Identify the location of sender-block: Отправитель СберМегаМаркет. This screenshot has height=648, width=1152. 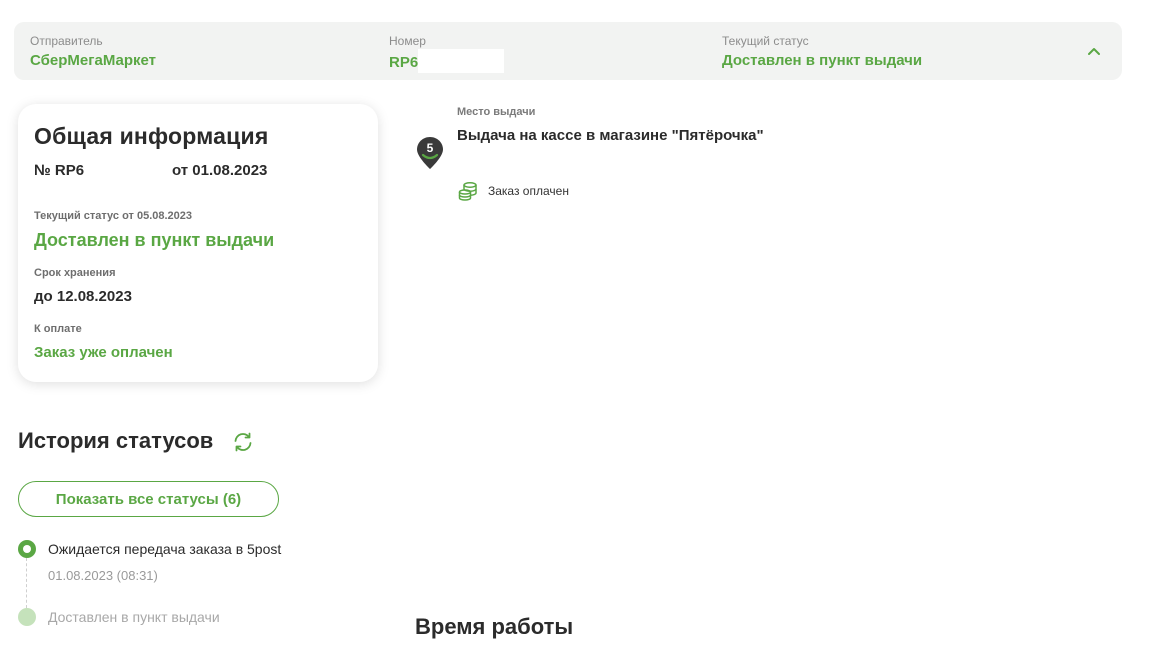
(93, 52).